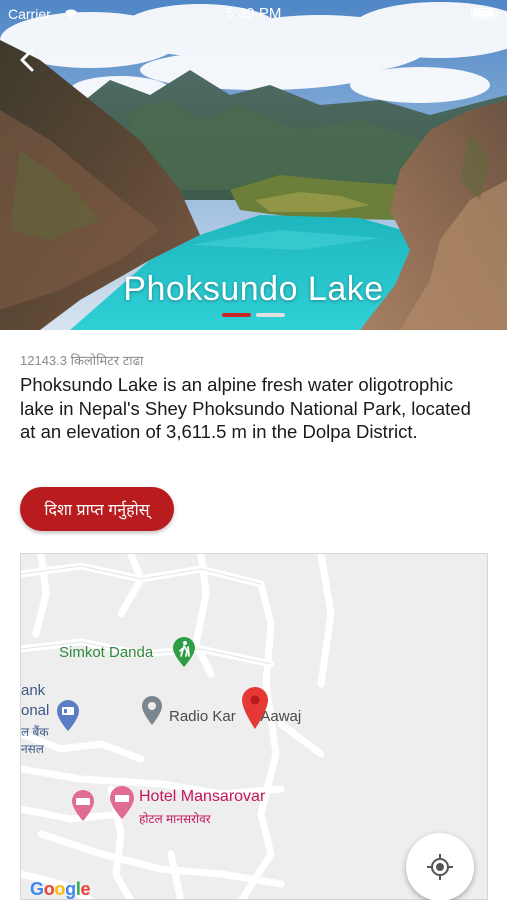 This screenshot has width=507, height=900. Describe the element at coordinates (122, 805) in the screenshot. I see `hotel-mansarovar-icon` at that location.